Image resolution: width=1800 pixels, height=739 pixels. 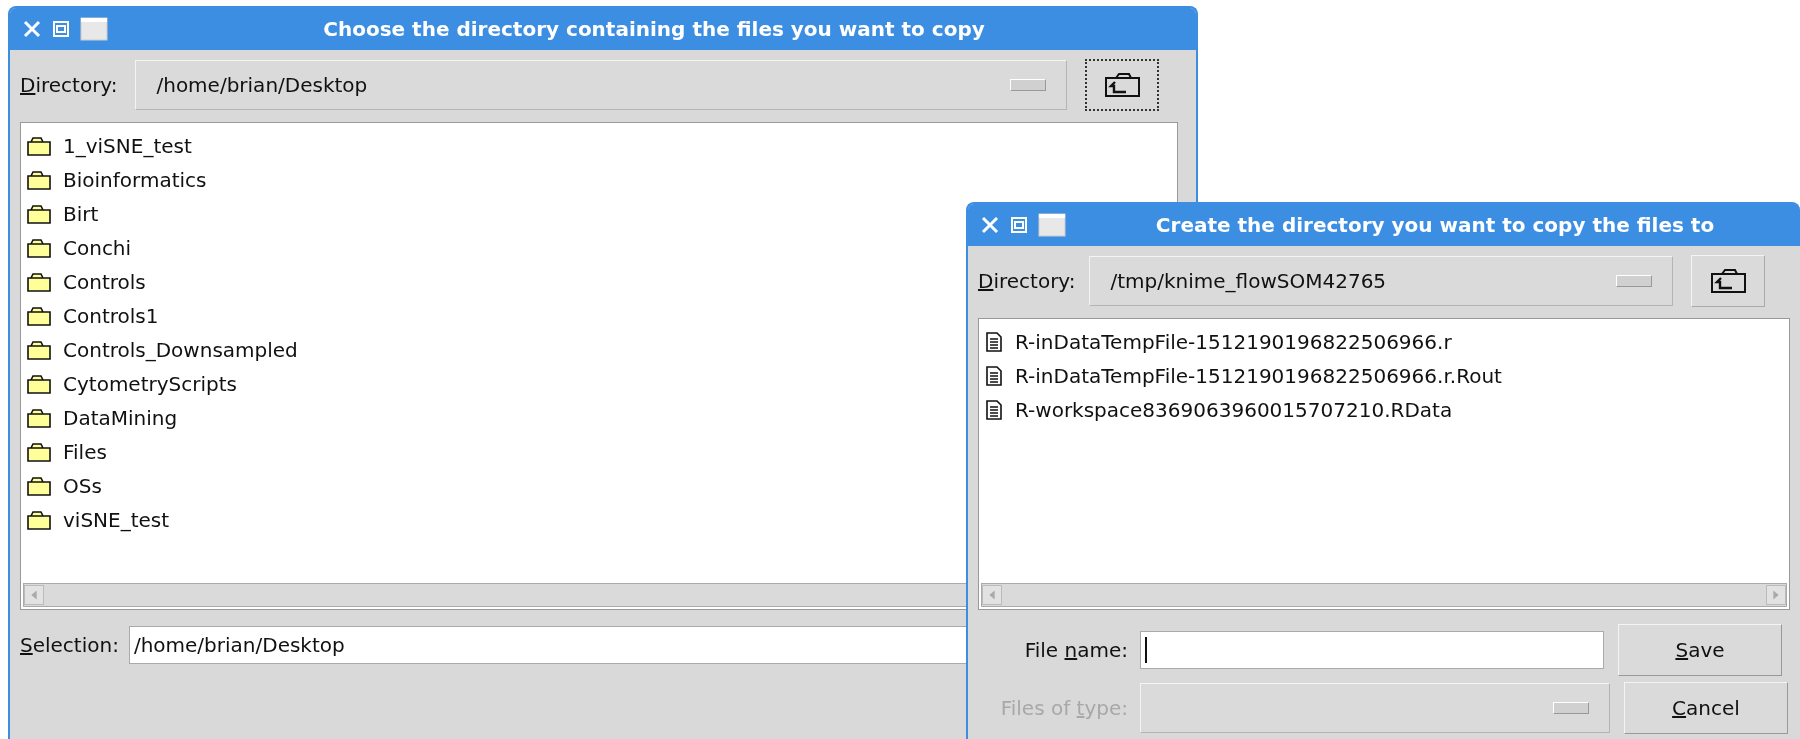 I want to click on file-item: R-inDataTempFile-1512190196822506966.r.Rout, so click(x=1384, y=376).